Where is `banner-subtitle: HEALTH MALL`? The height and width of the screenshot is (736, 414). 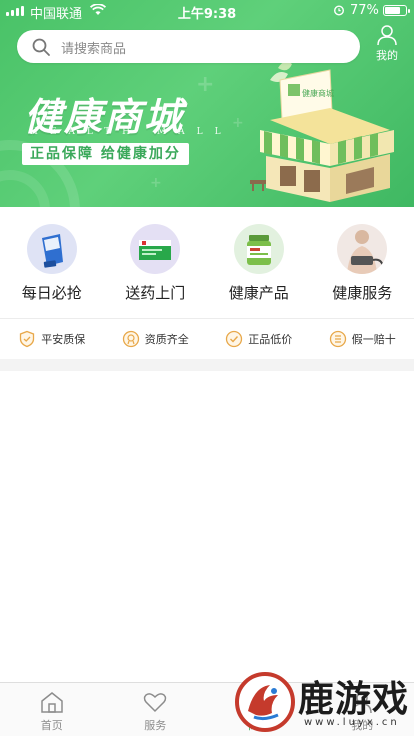 banner-subtitle: HEALTH MALL is located at coordinates (131, 132).